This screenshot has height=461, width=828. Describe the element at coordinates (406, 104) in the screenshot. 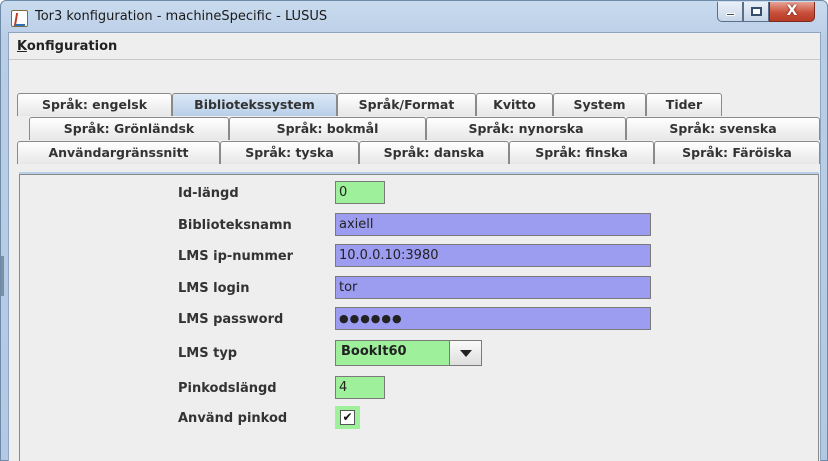

I see `tab-sprak-format: Språk/Format` at that location.